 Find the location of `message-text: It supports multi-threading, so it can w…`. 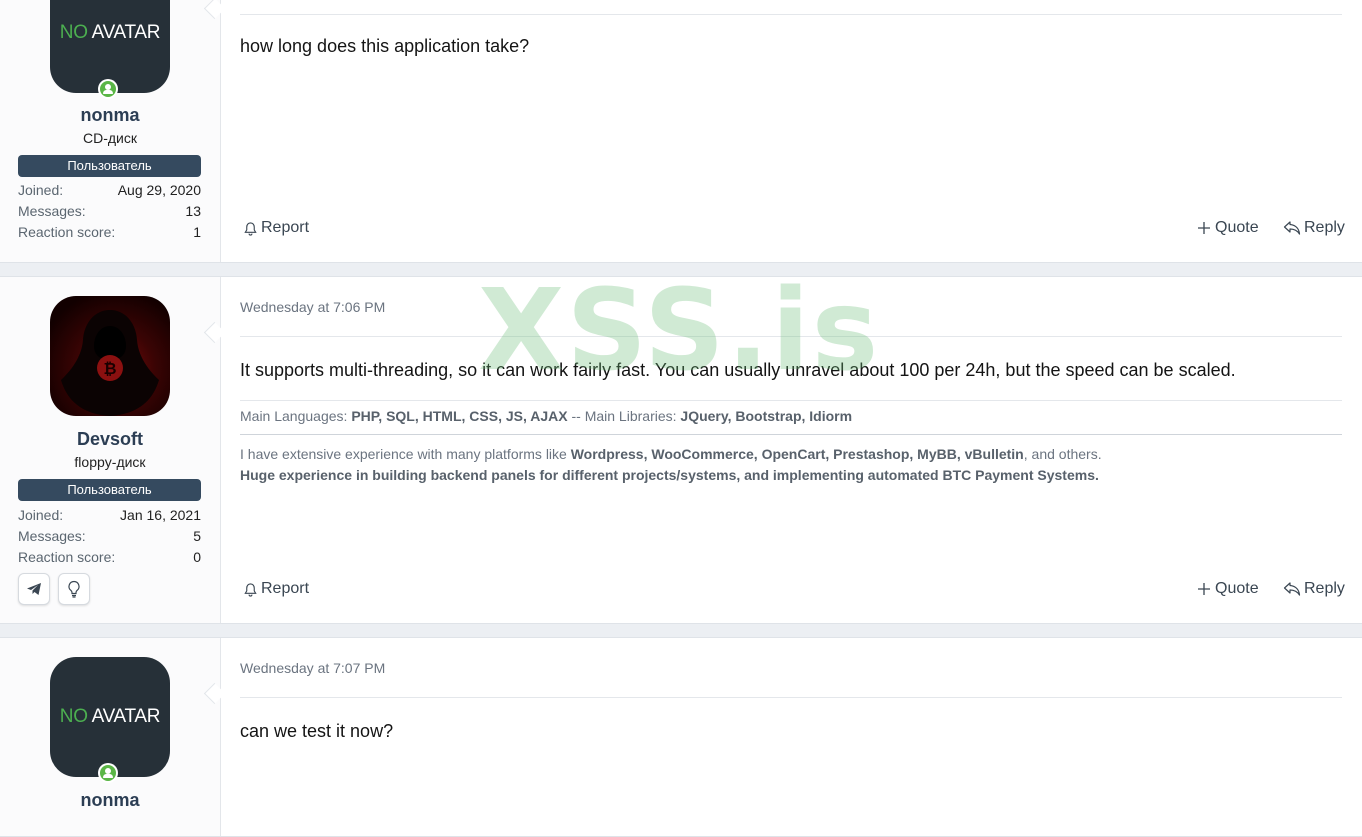

message-text: It supports multi-threading, so it can w… is located at coordinates (738, 370).